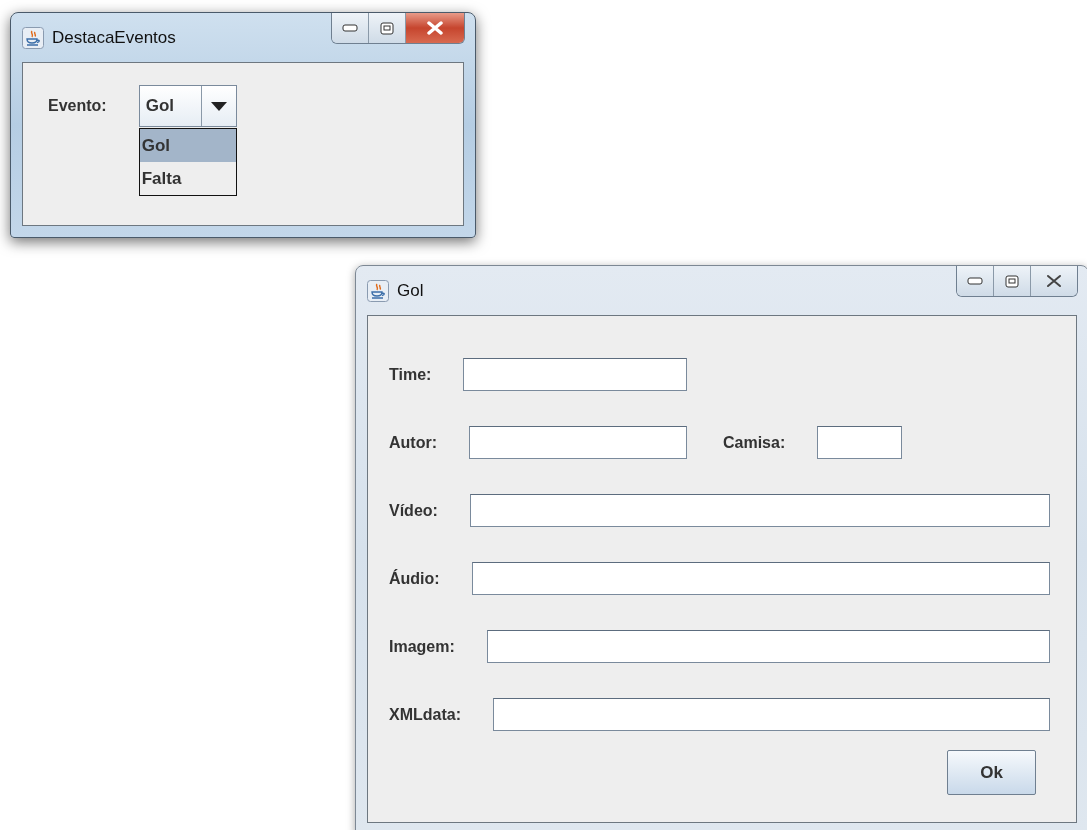  I want to click on field-label: Evento:, so click(77, 105).